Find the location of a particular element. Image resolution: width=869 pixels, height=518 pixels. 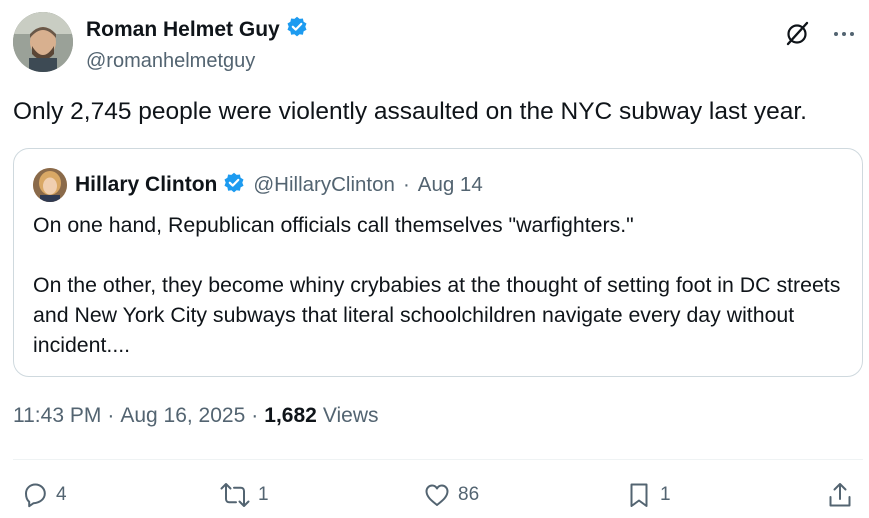

quoted-tweet-date: Aug 14 is located at coordinates (450, 184).